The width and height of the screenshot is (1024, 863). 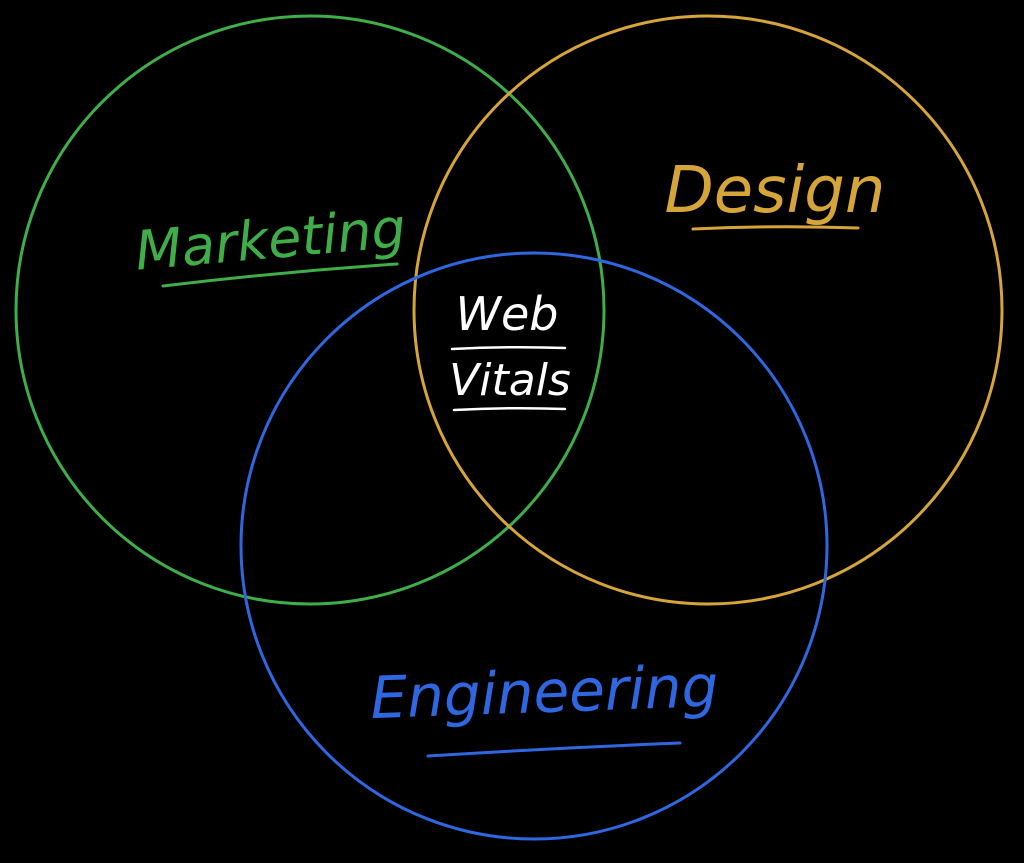 I want to click on center-label-web: Web, so click(x=507, y=314).